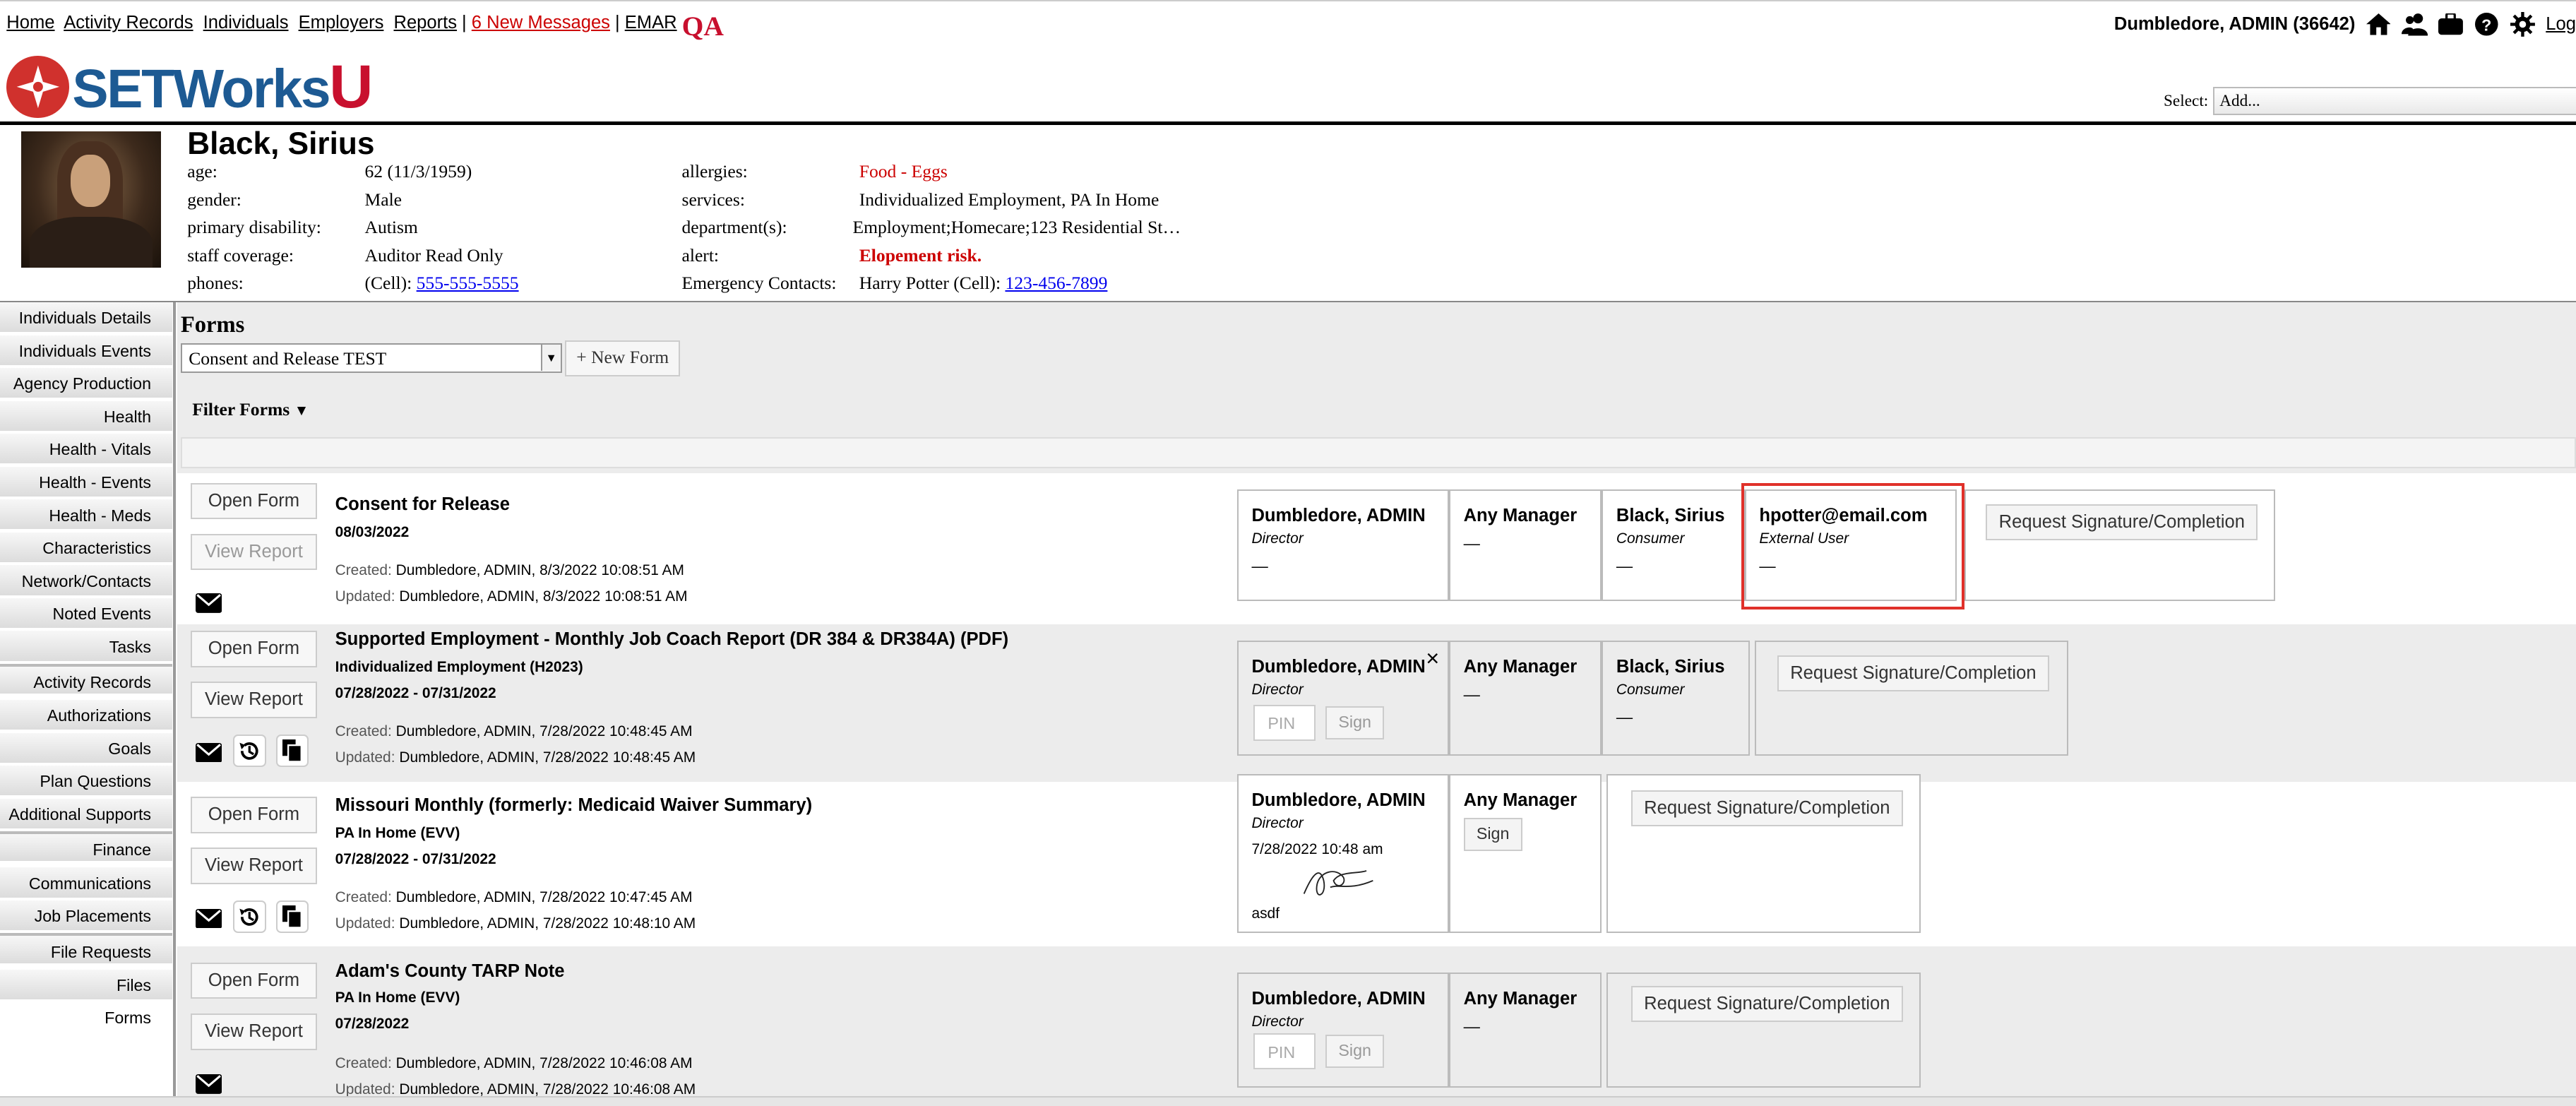 This screenshot has width=2576, height=1106. Describe the element at coordinates (86, 646) in the screenshot. I see `sidebar-item-tasks: Tasks` at that location.